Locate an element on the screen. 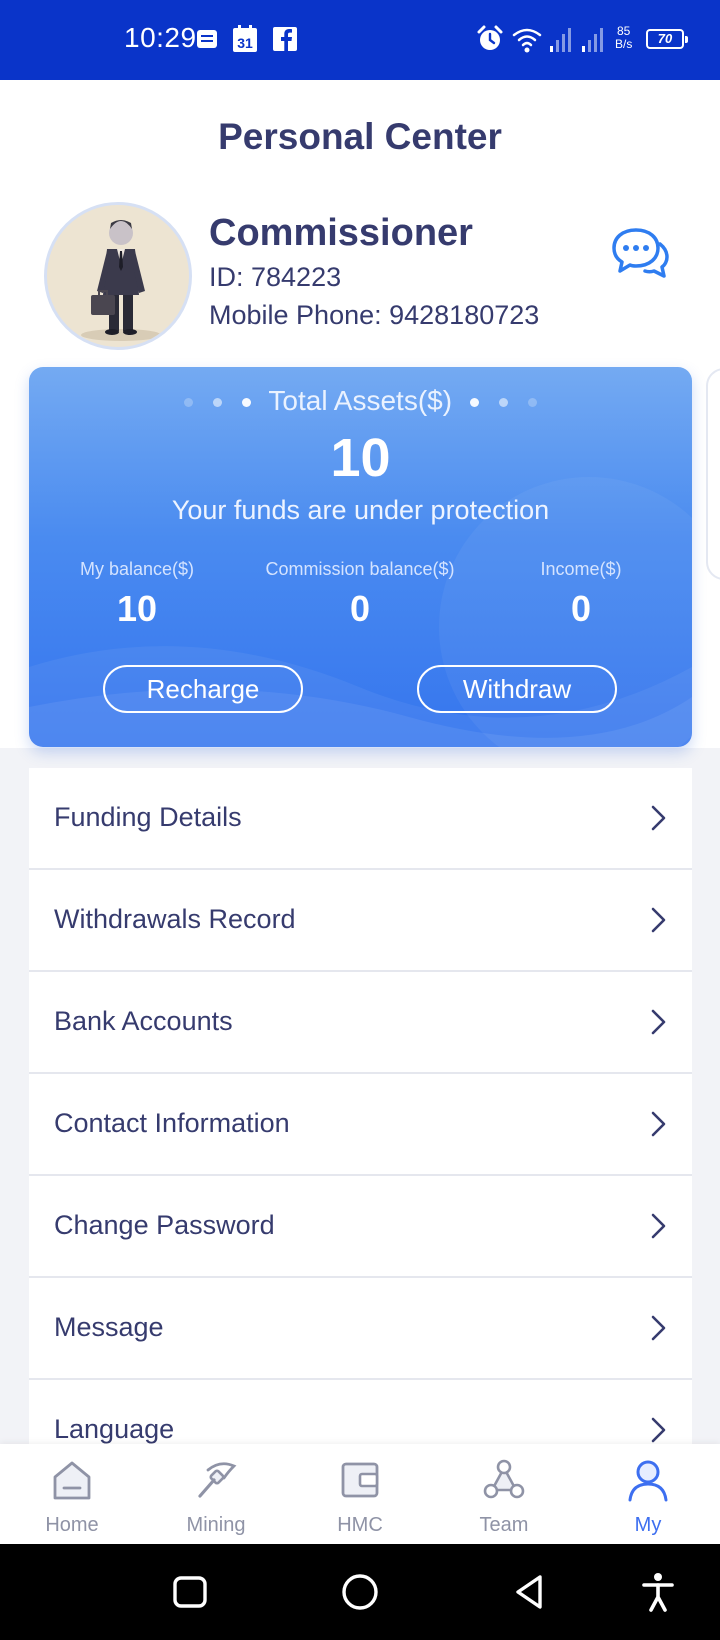  nav-team: Team is located at coordinates (504, 1494).